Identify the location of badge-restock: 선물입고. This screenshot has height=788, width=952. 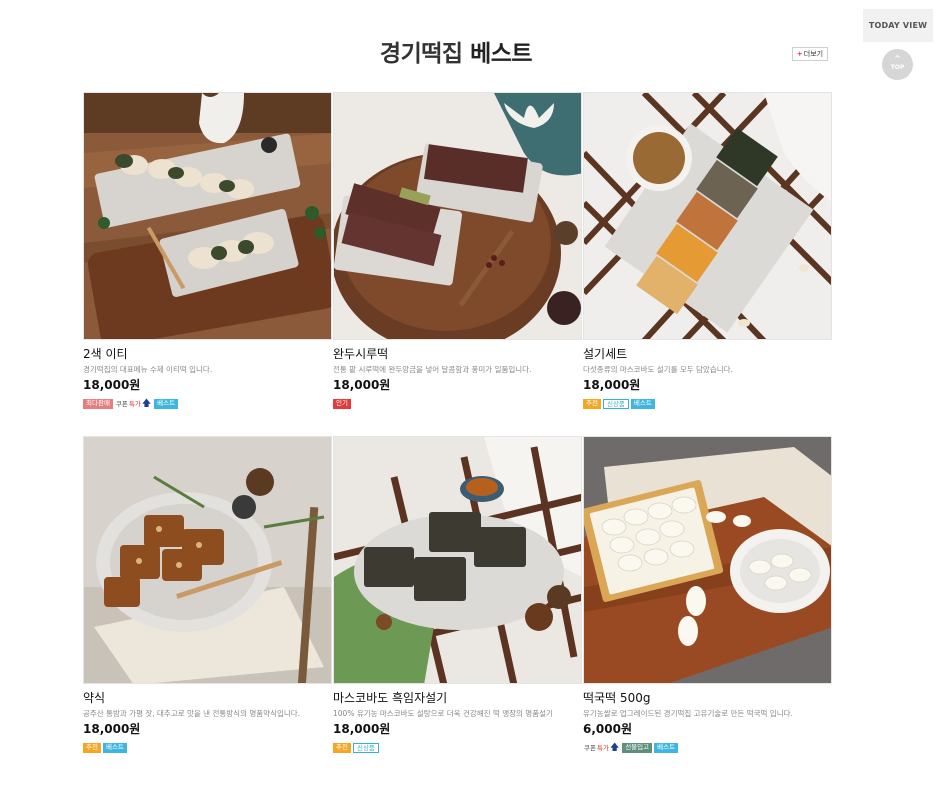
(637, 748).